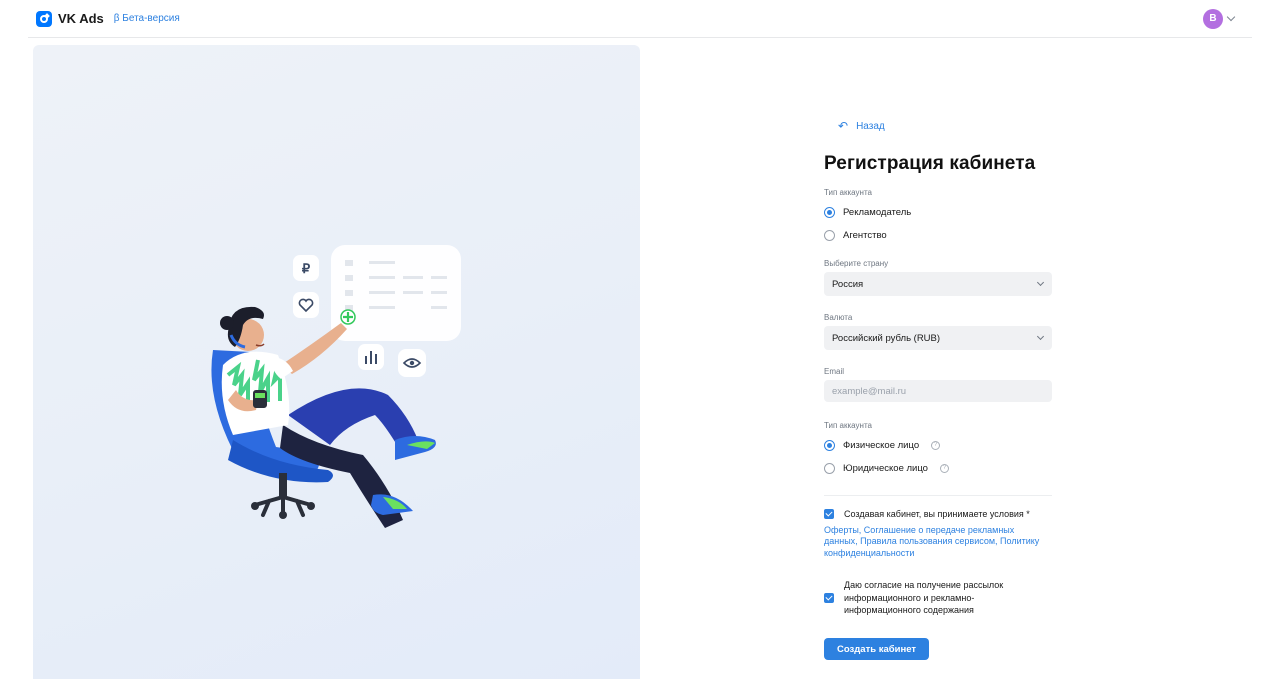 The width and height of the screenshot is (1280, 679). What do you see at coordinates (640, 19) in the screenshot?
I see `top-bar: VK Ads β Бета-версия В` at bounding box center [640, 19].